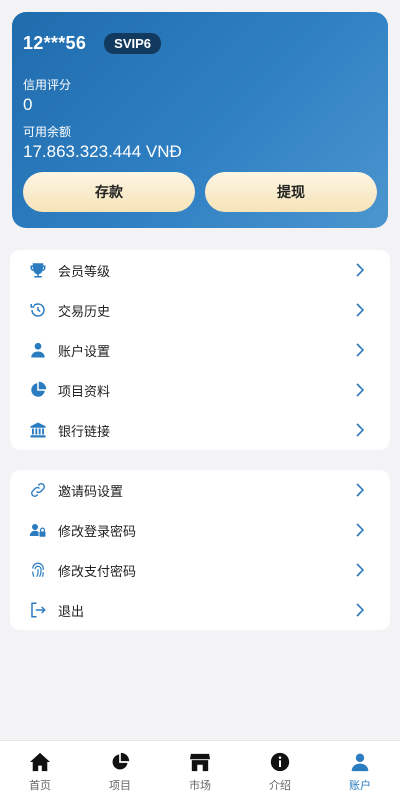 The width and height of the screenshot is (400, 800). I want to click on username: 12***56, so click(55, 42).